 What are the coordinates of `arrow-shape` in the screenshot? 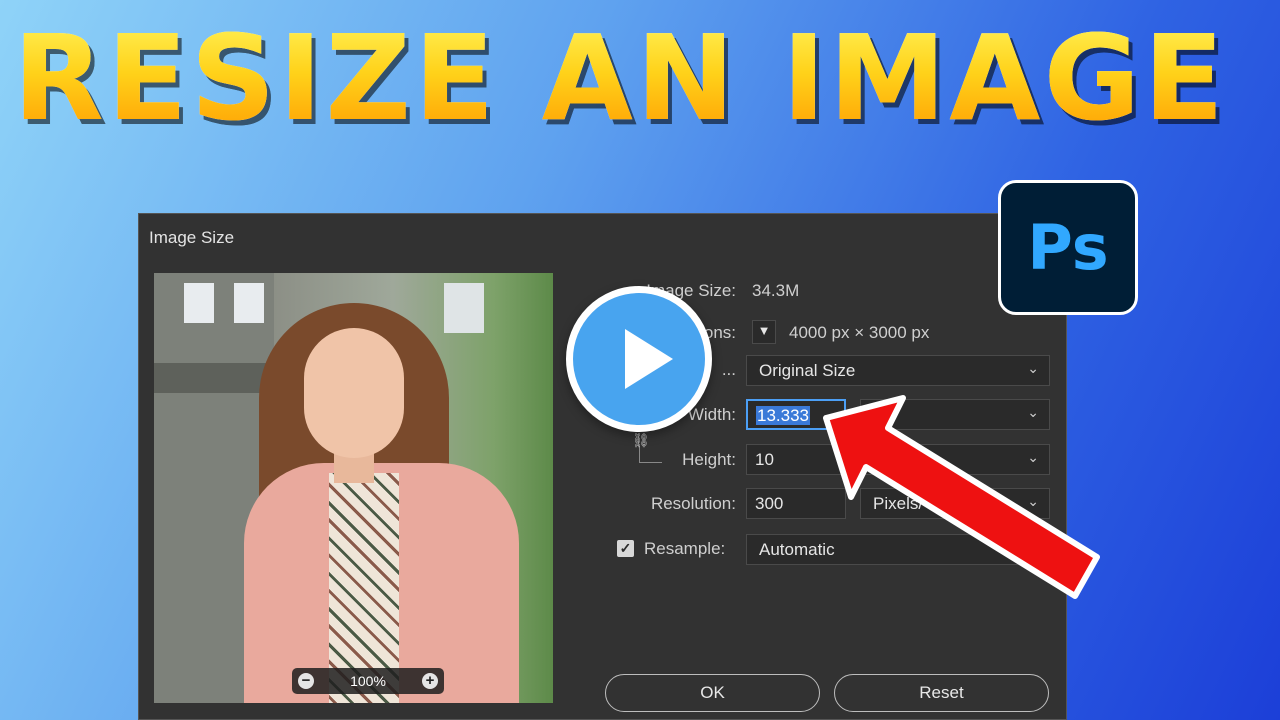 It's located at (961, 497).